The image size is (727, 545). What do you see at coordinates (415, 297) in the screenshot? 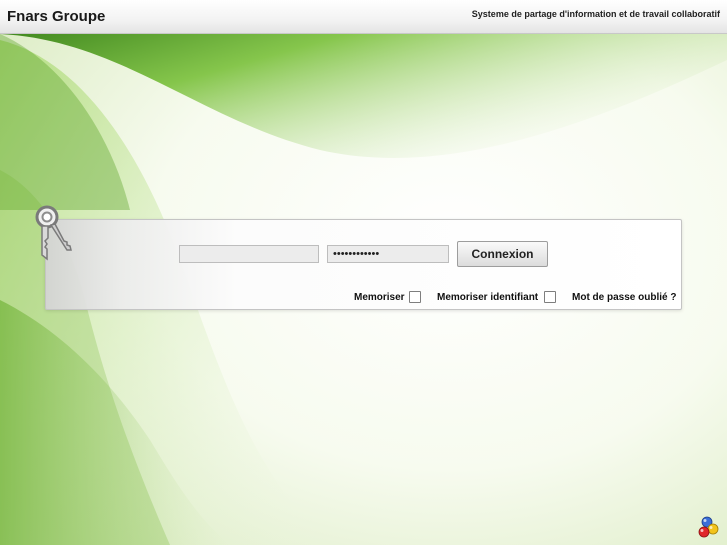
I see `remember-checkbox` at bounding box center [415, 297].